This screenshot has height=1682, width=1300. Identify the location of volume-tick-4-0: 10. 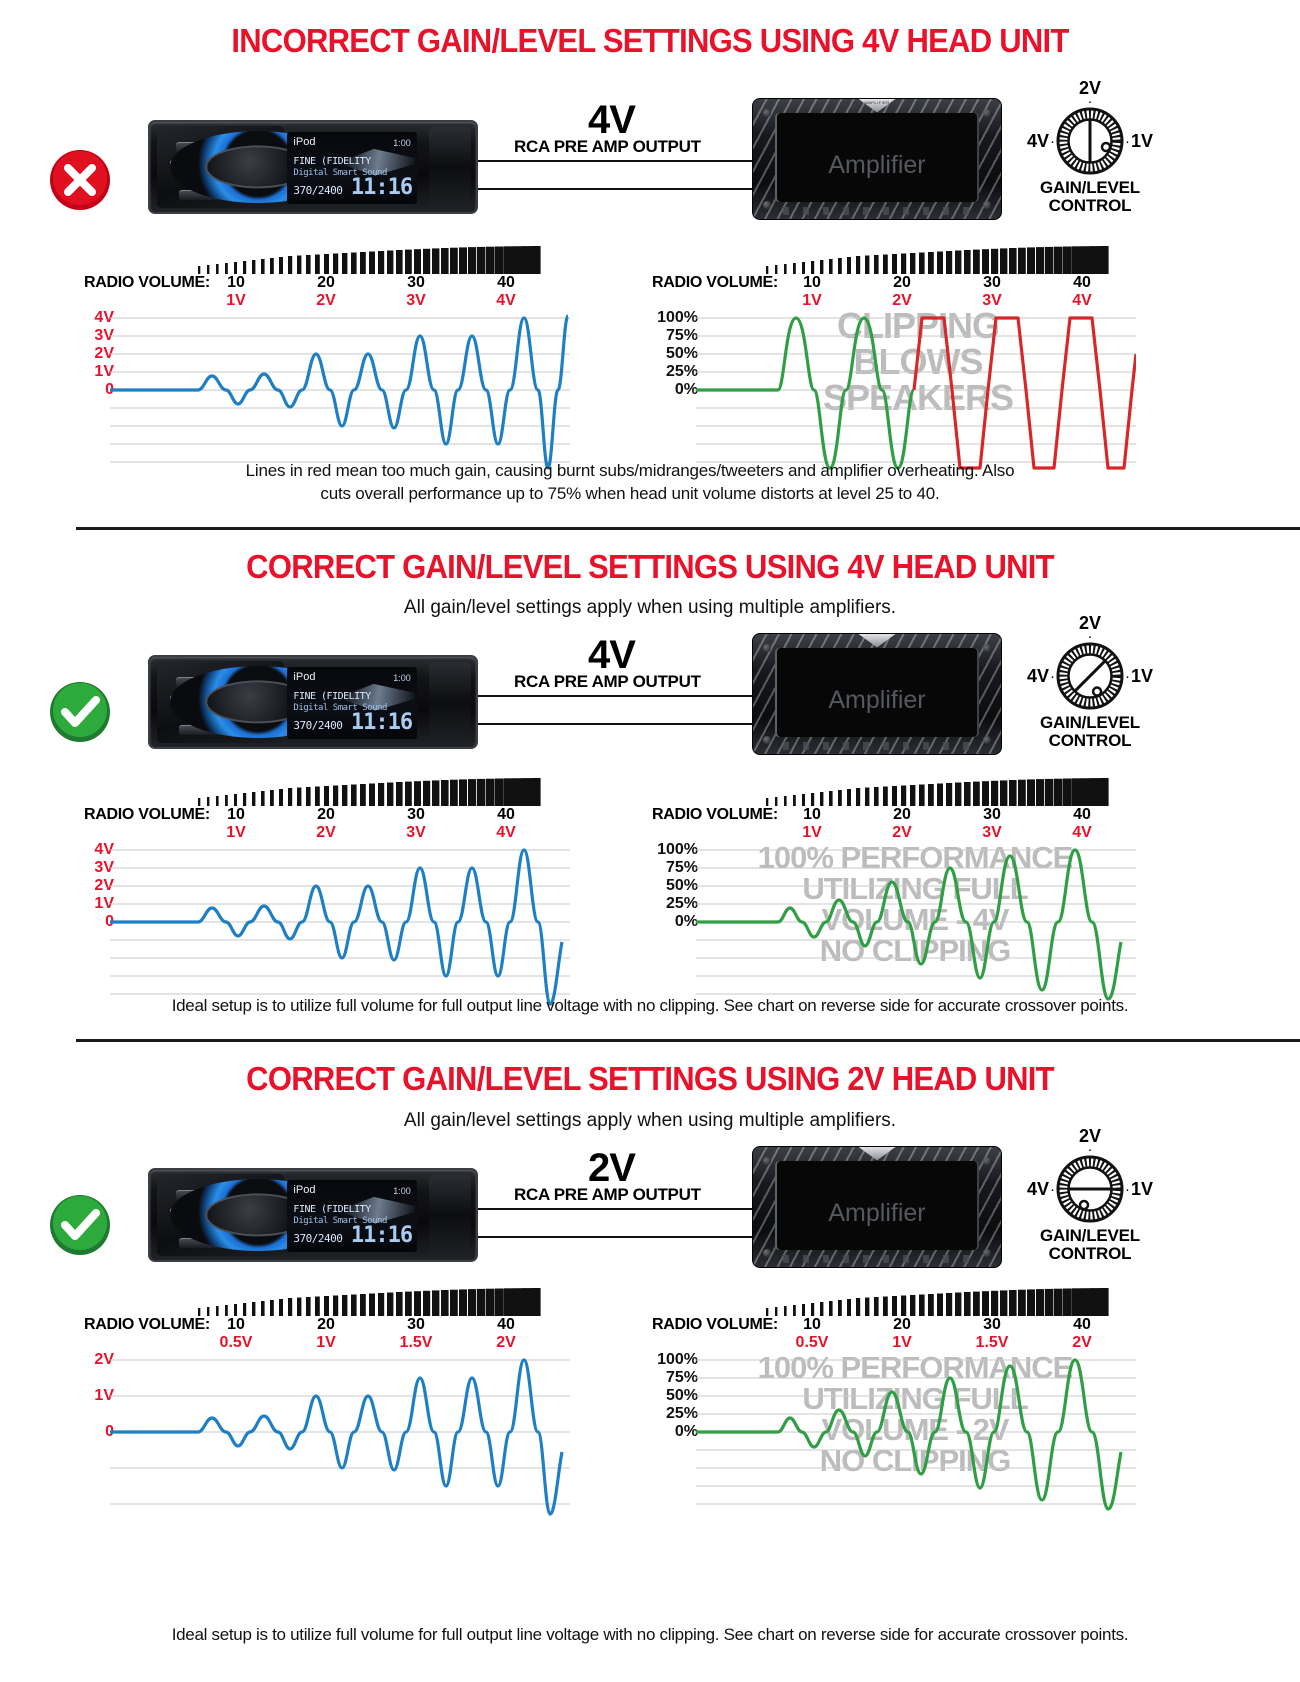
(812, 814).